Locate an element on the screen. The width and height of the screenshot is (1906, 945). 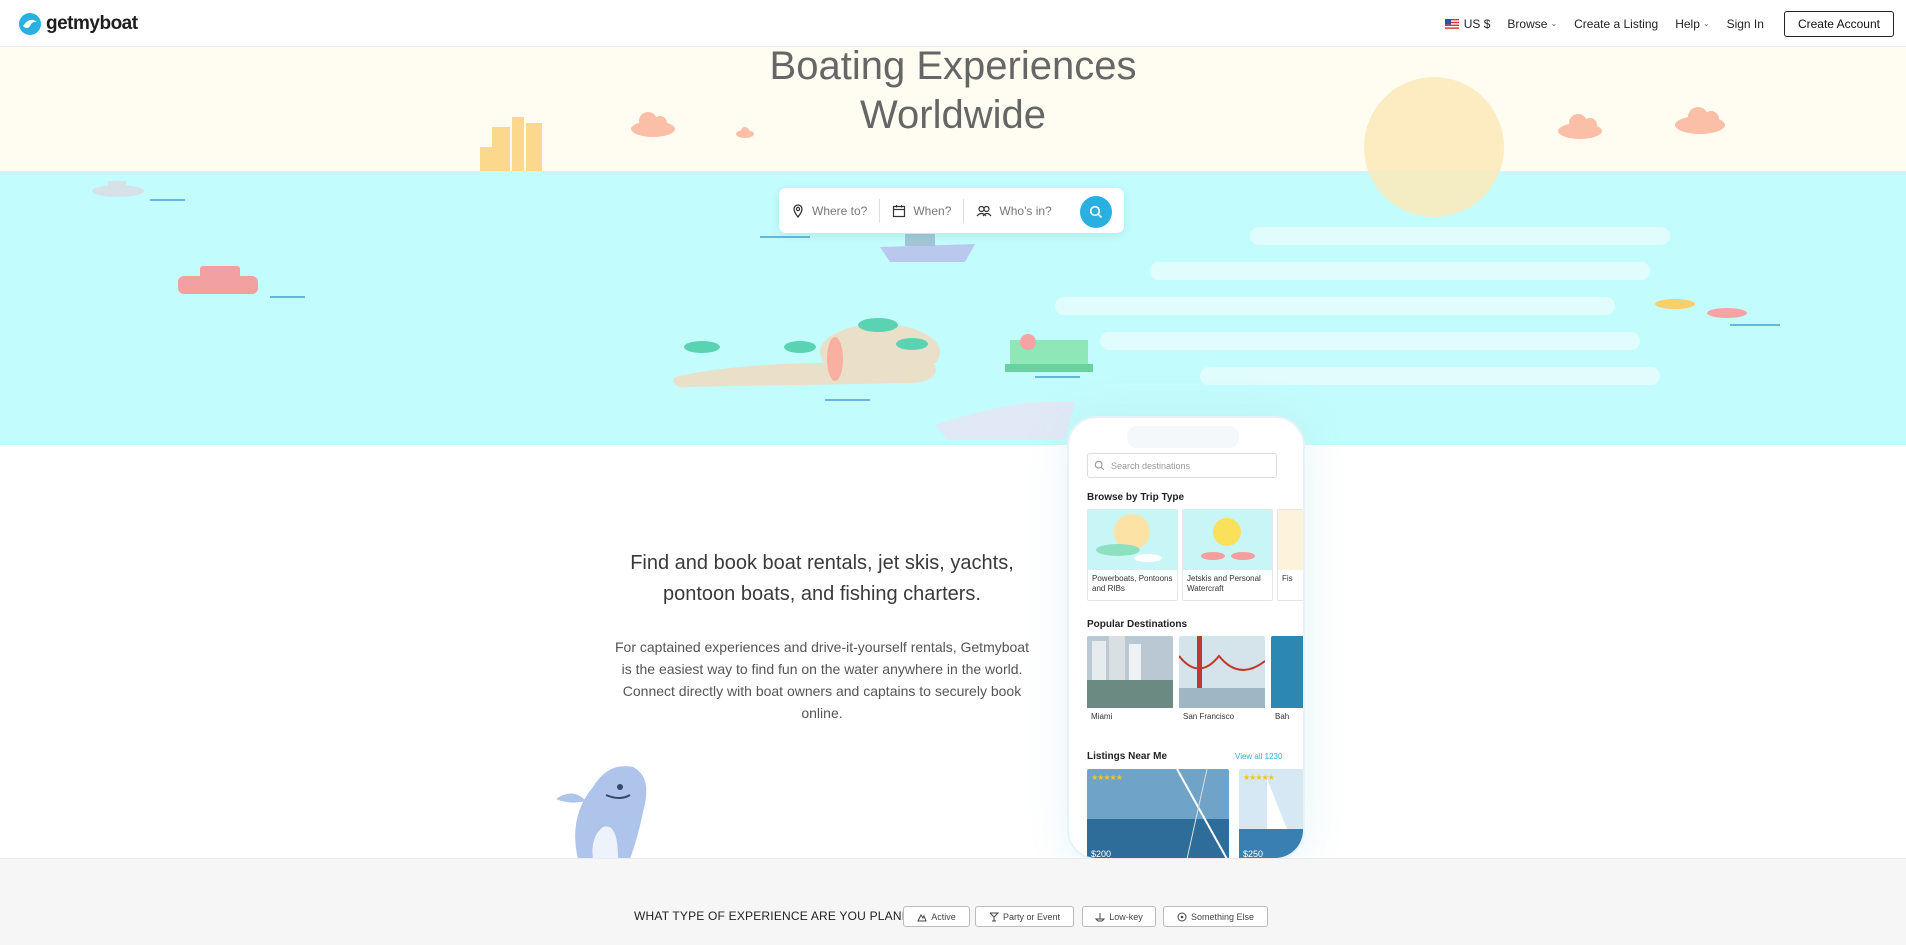
calendar-icon is located at coordinates (899, 210).